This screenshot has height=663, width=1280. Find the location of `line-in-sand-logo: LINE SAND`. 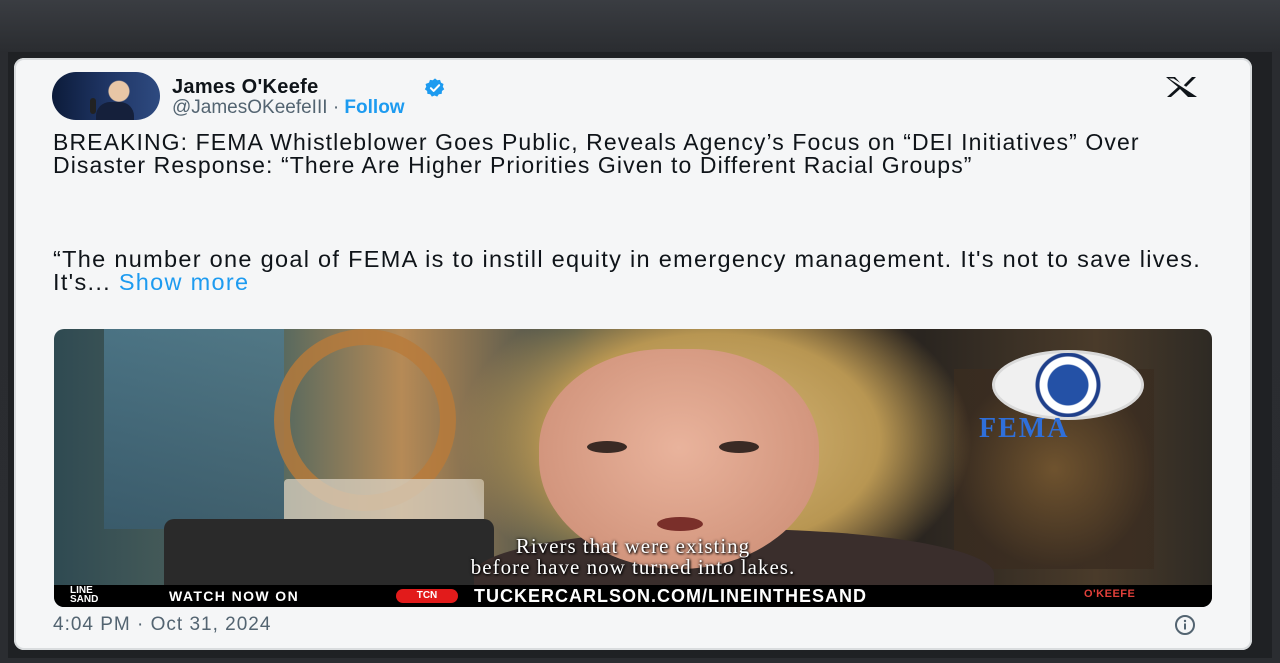

line-in-sand-logo: LINE SAND is located at coordinates (84, 595).